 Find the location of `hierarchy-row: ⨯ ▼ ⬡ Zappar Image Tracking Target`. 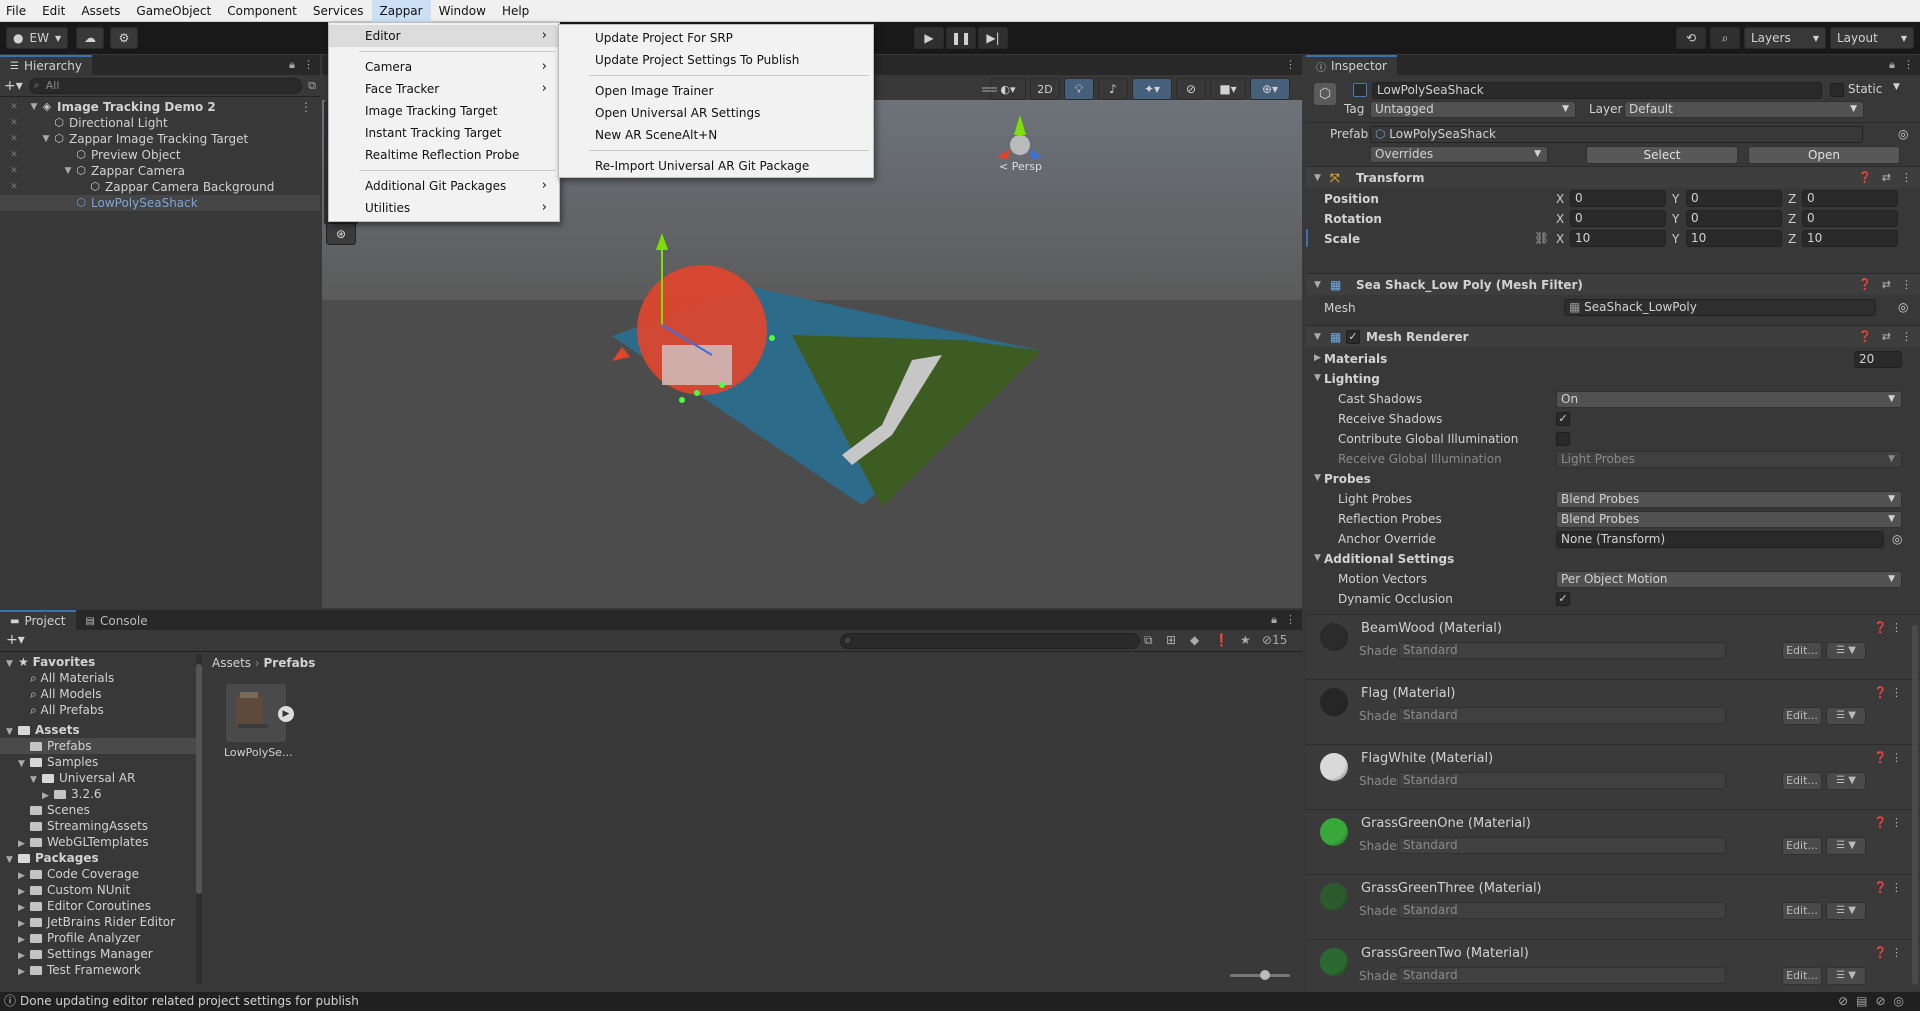

hierarchy-row: ⨯ ▼ ⬡ Zappar Image Tracking Target is located at coordinates (160, 139).